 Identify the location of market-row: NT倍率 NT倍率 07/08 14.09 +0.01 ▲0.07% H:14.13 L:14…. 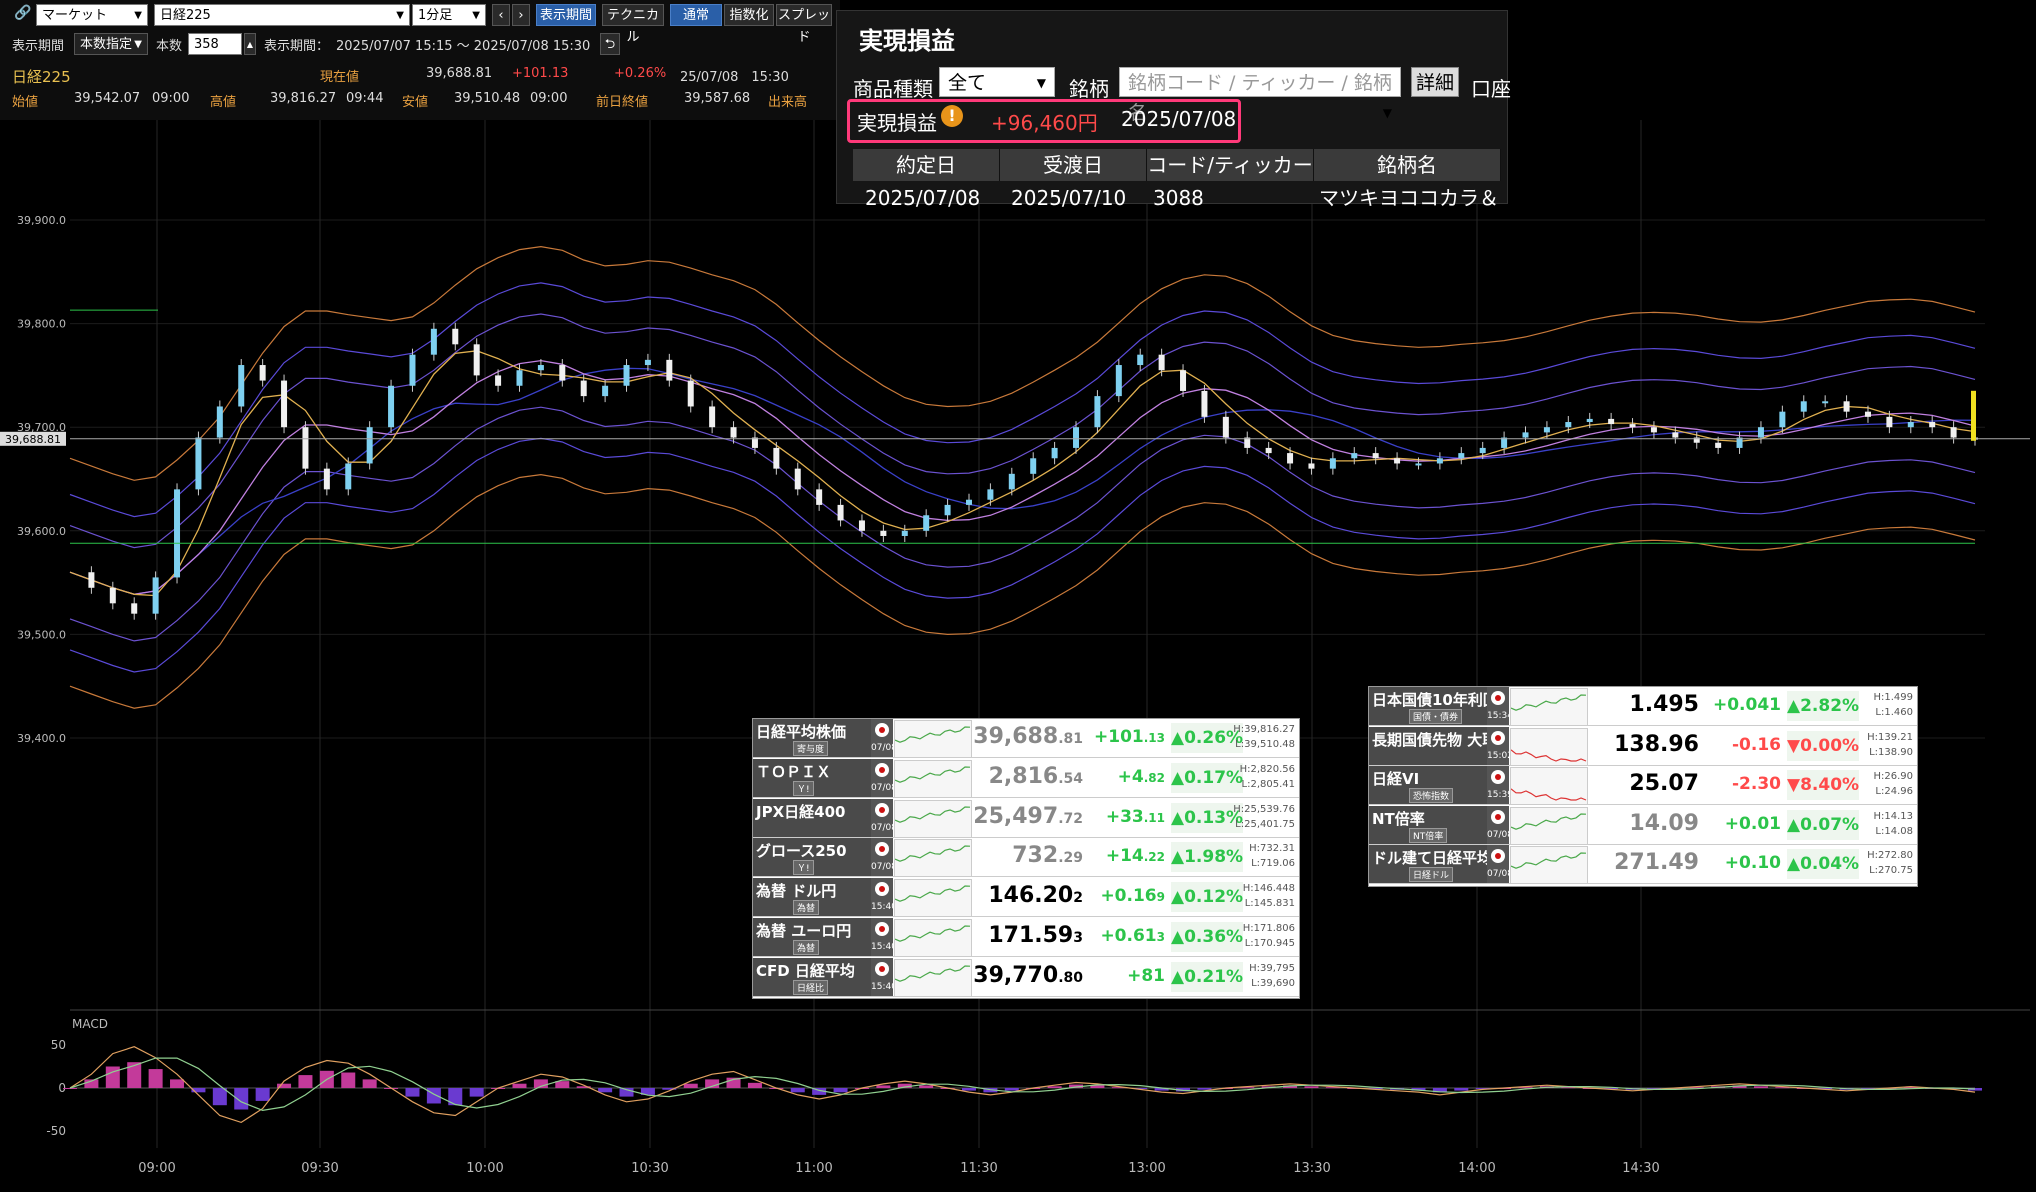
(1643, 825).